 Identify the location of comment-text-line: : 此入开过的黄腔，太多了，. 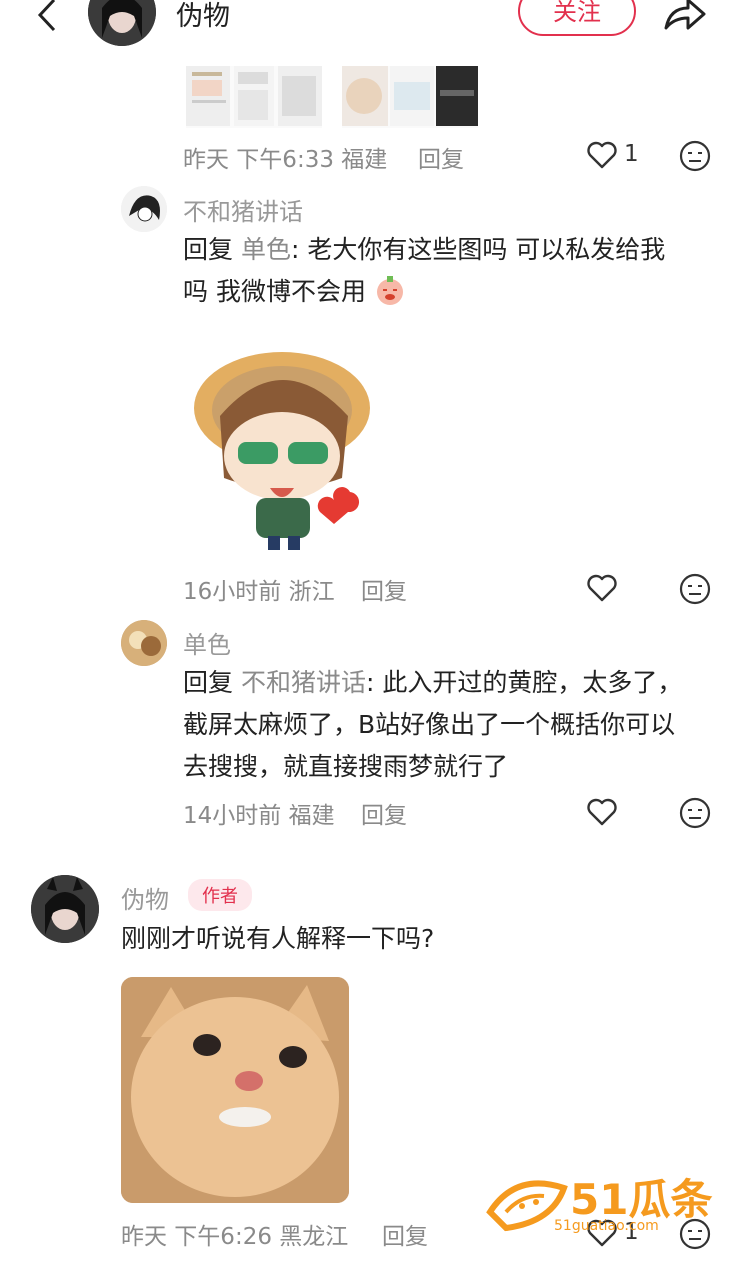
(524, 682).